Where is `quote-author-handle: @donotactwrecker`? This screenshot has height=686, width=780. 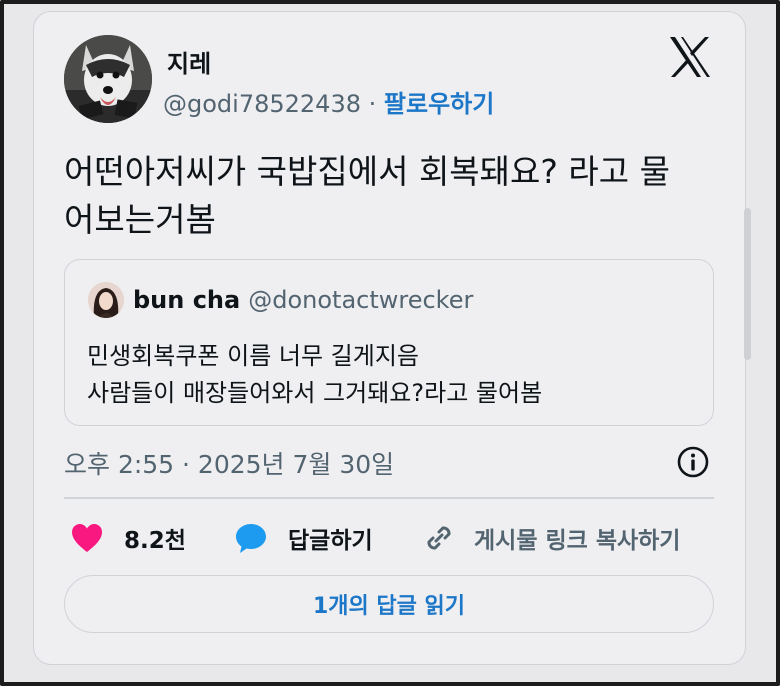 quote-author-handle: @donotactwrecker is located at coordinates (361, 300).